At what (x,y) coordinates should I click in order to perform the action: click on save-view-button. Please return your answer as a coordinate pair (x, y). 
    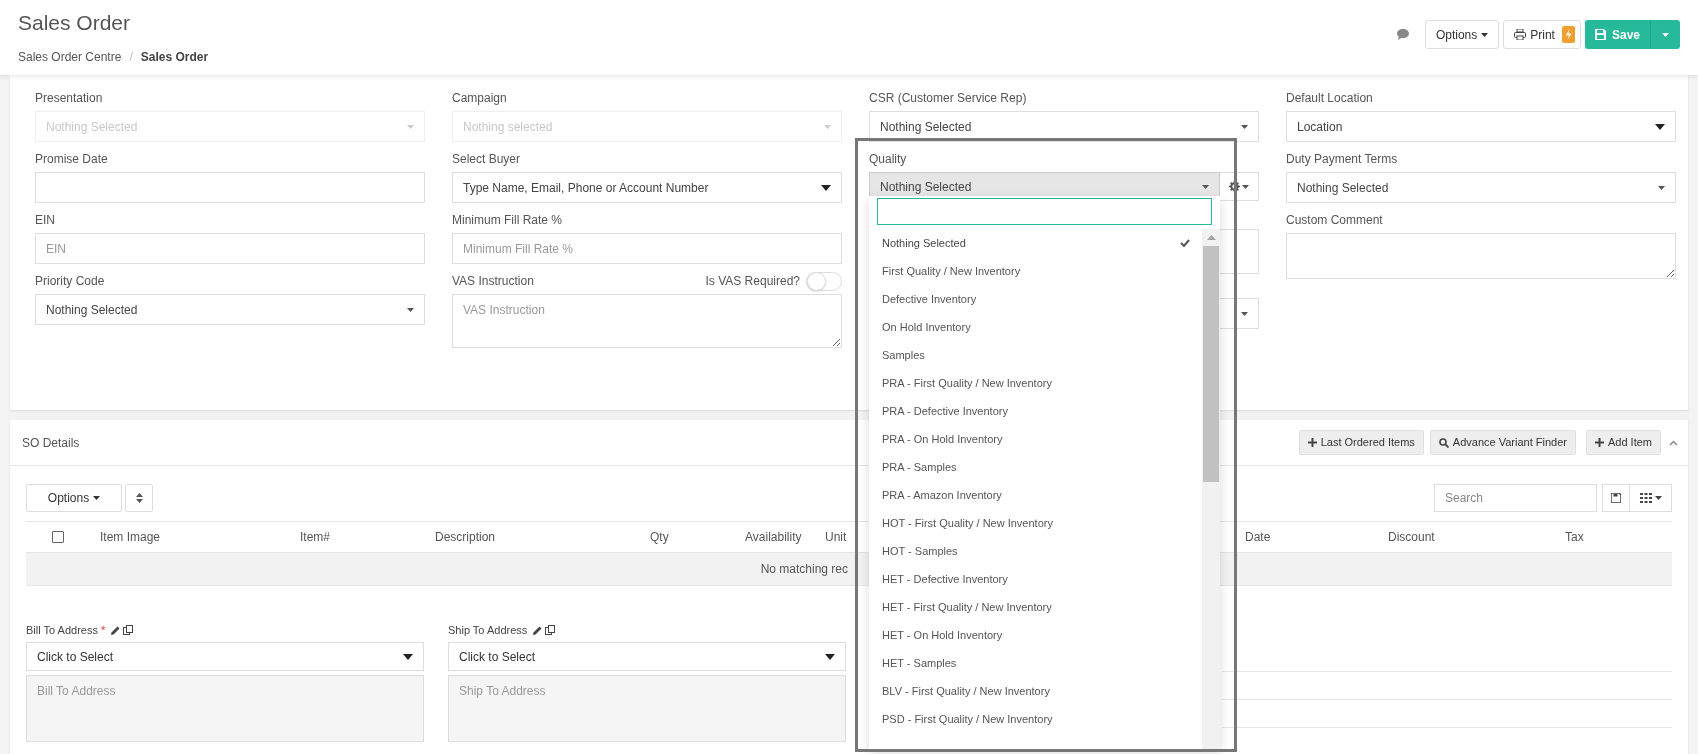
    Looking at the image, I should click on (1616, 498).